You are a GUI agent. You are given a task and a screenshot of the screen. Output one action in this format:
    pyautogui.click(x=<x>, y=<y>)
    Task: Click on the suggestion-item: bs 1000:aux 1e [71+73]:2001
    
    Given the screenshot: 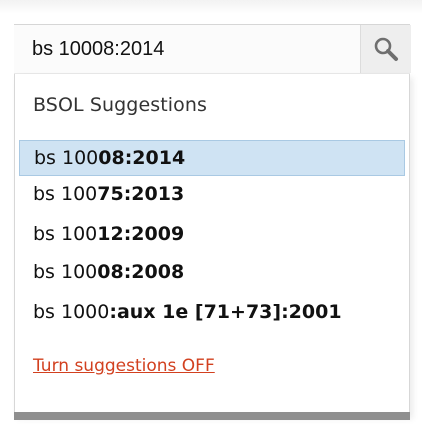 What is the action you would take?
    pyautogui.click(x=212, y=312)
    